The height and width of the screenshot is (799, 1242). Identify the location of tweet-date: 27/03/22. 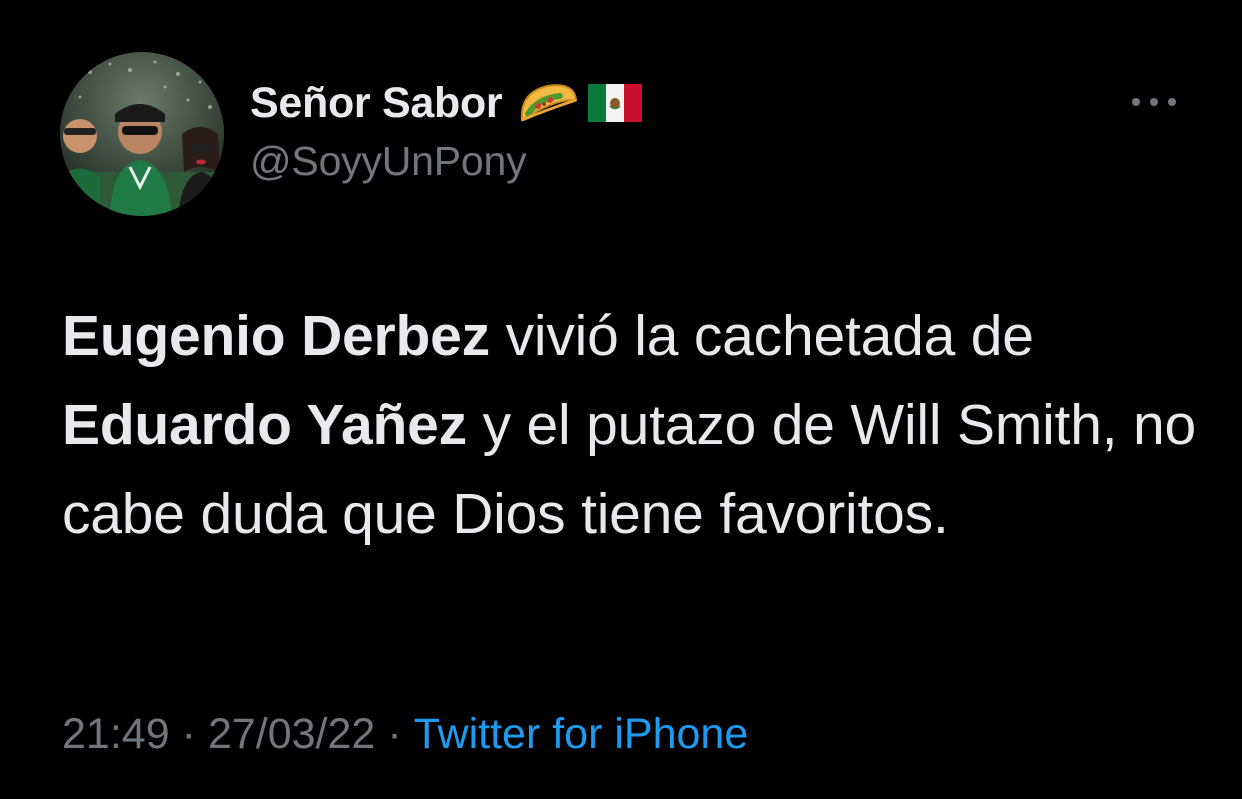
(291, 734).